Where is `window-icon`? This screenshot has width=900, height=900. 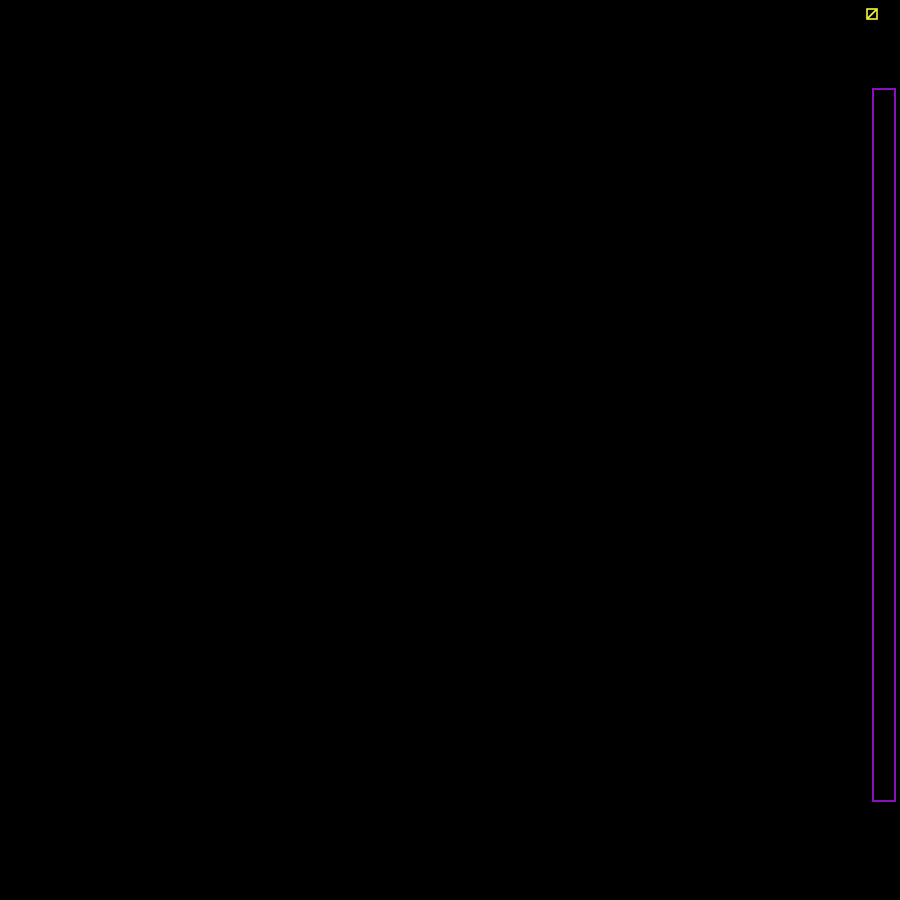 window-icon is located at coordinates (872, 14).